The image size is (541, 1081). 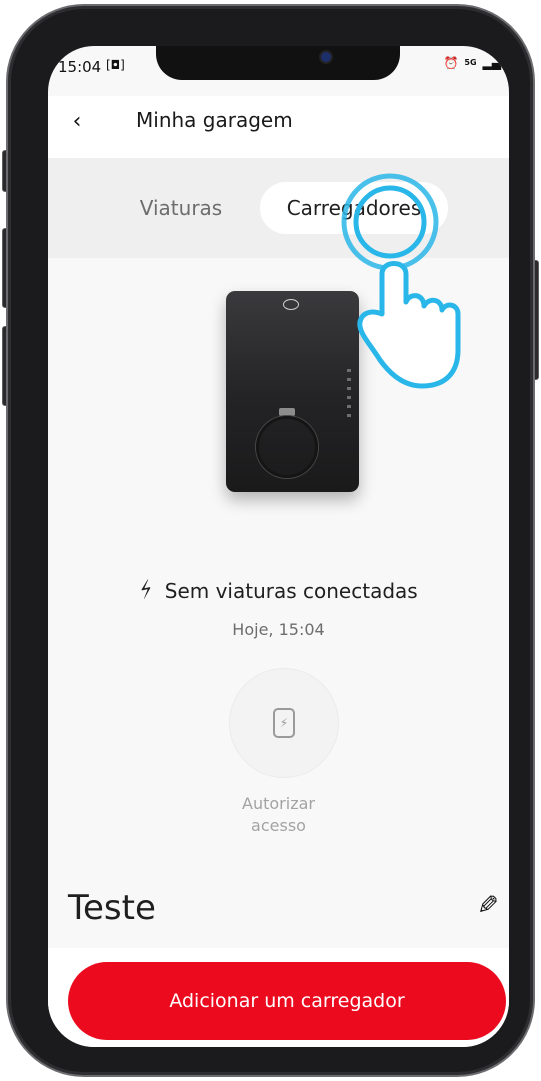 I want to click on edit-name-button: ✎, so click(x=488, y=906).